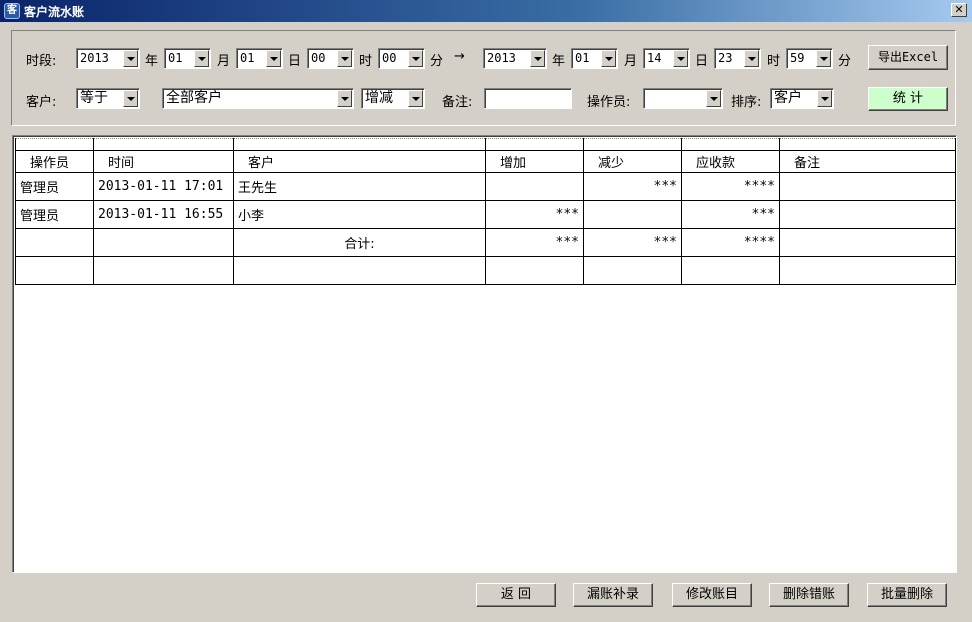 The image size is (972, 622). Describe the element at coordinates (907, 595) in the screenshot. I see `batch-delete-button: 批量删除` at that location.